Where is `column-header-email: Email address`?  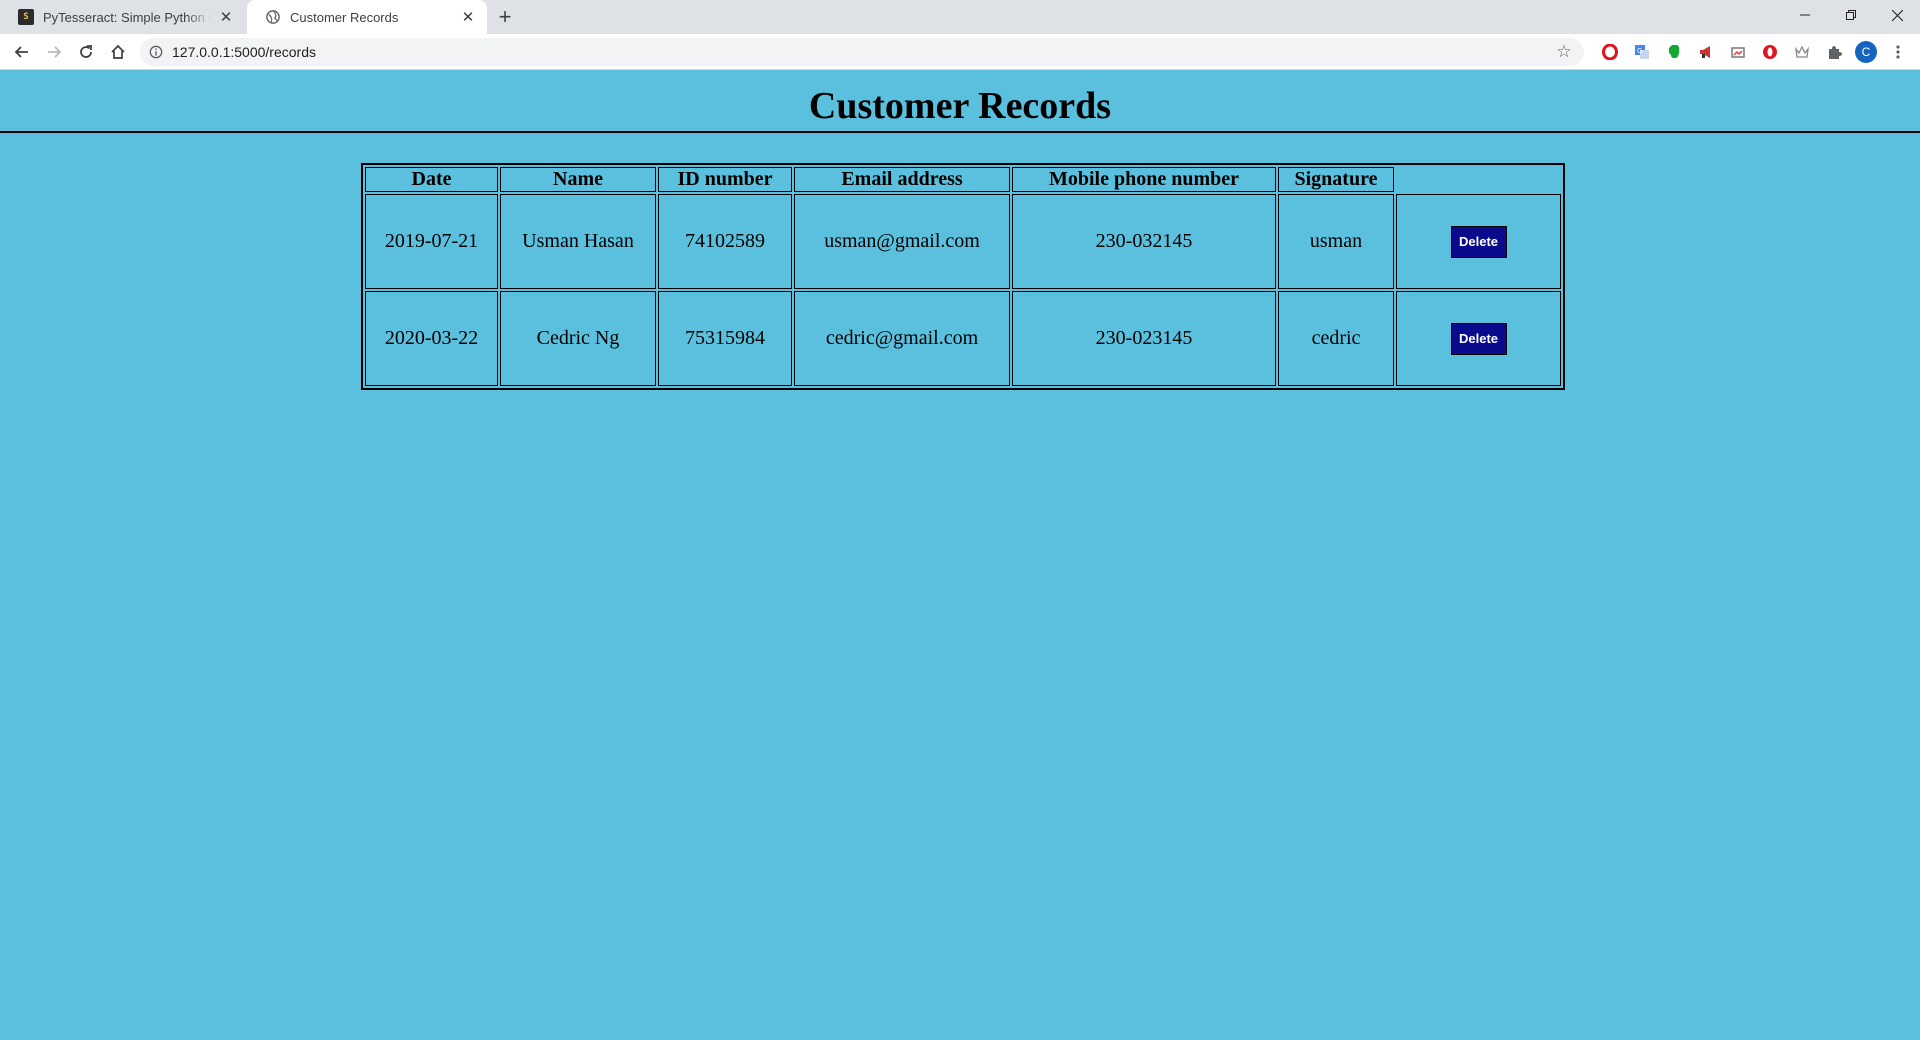 column-header-email: Email address is located at coordinates (902, 179).